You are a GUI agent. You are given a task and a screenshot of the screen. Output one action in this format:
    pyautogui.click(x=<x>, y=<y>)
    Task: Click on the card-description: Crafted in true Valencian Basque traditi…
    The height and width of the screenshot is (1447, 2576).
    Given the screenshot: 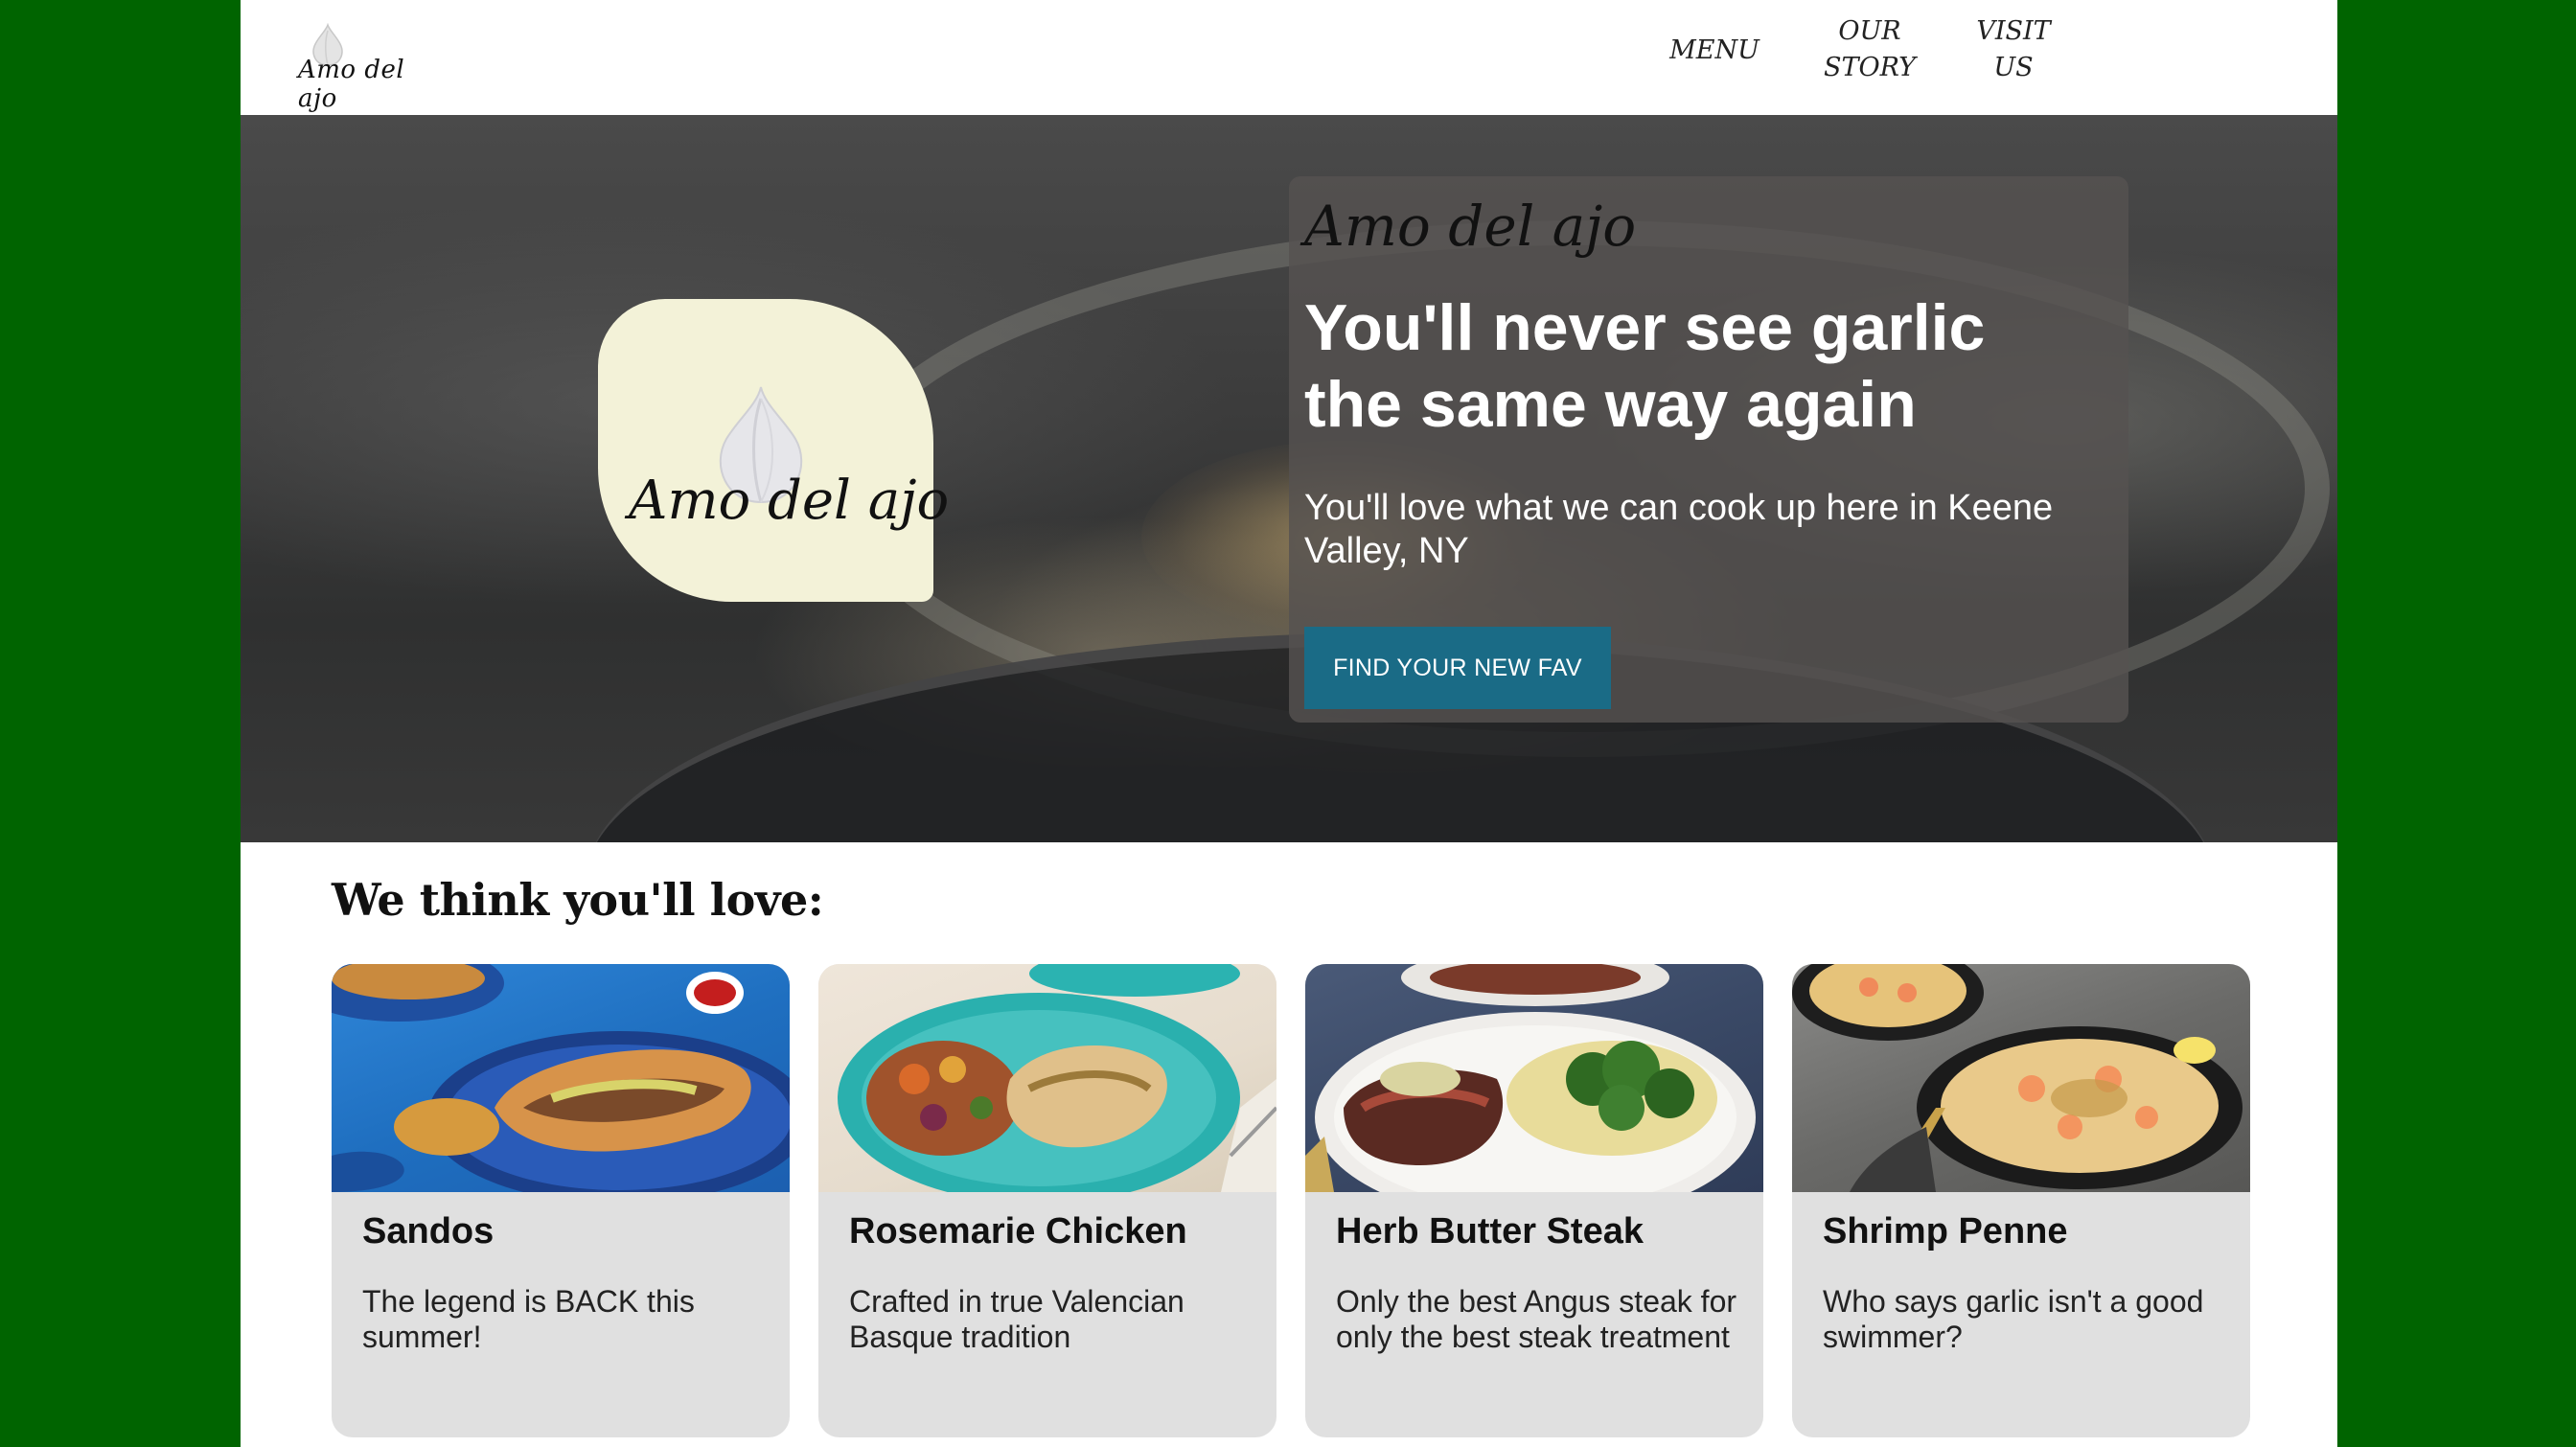 What is the action you would take?
    pyautogui.click(x=1016, y=1319)
    